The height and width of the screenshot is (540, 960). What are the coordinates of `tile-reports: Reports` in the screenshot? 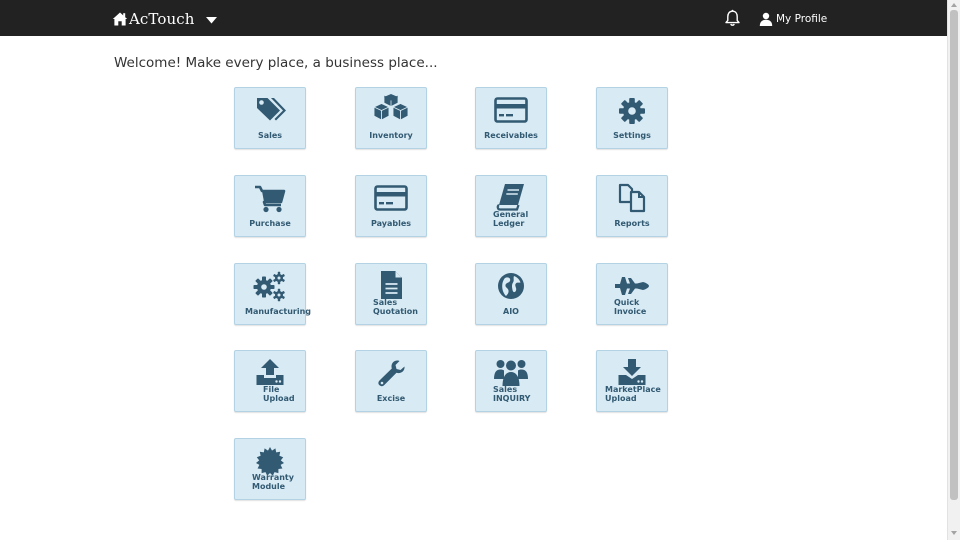 It's located at (632, 206).